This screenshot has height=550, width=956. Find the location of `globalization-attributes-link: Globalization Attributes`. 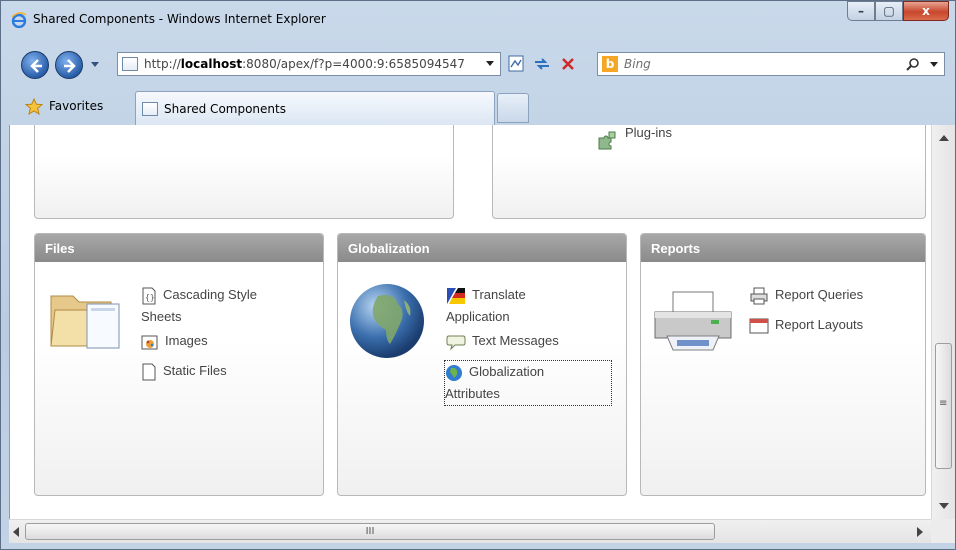

globalization-attributes-link: Globalization Attributes is located at coordinates (528, 383).